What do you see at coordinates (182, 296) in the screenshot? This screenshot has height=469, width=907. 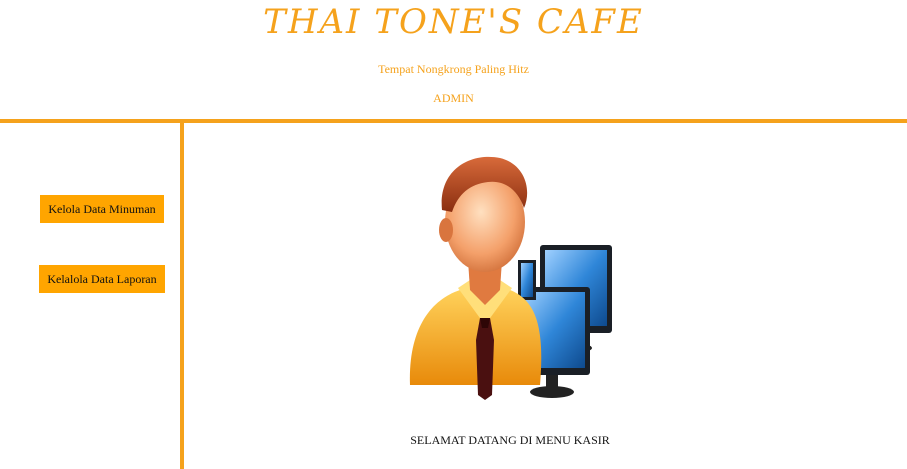 I see `sidebar-divider` at bounding box center [182, 296].